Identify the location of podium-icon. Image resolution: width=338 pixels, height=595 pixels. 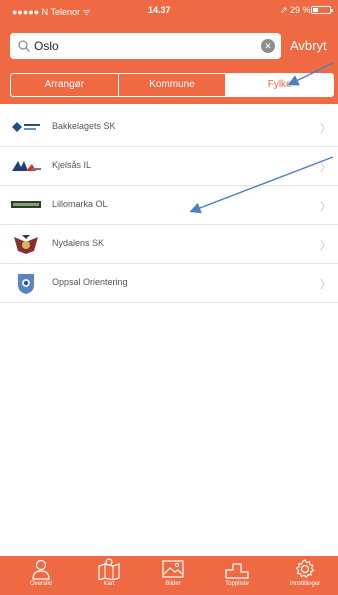
(237, 571).